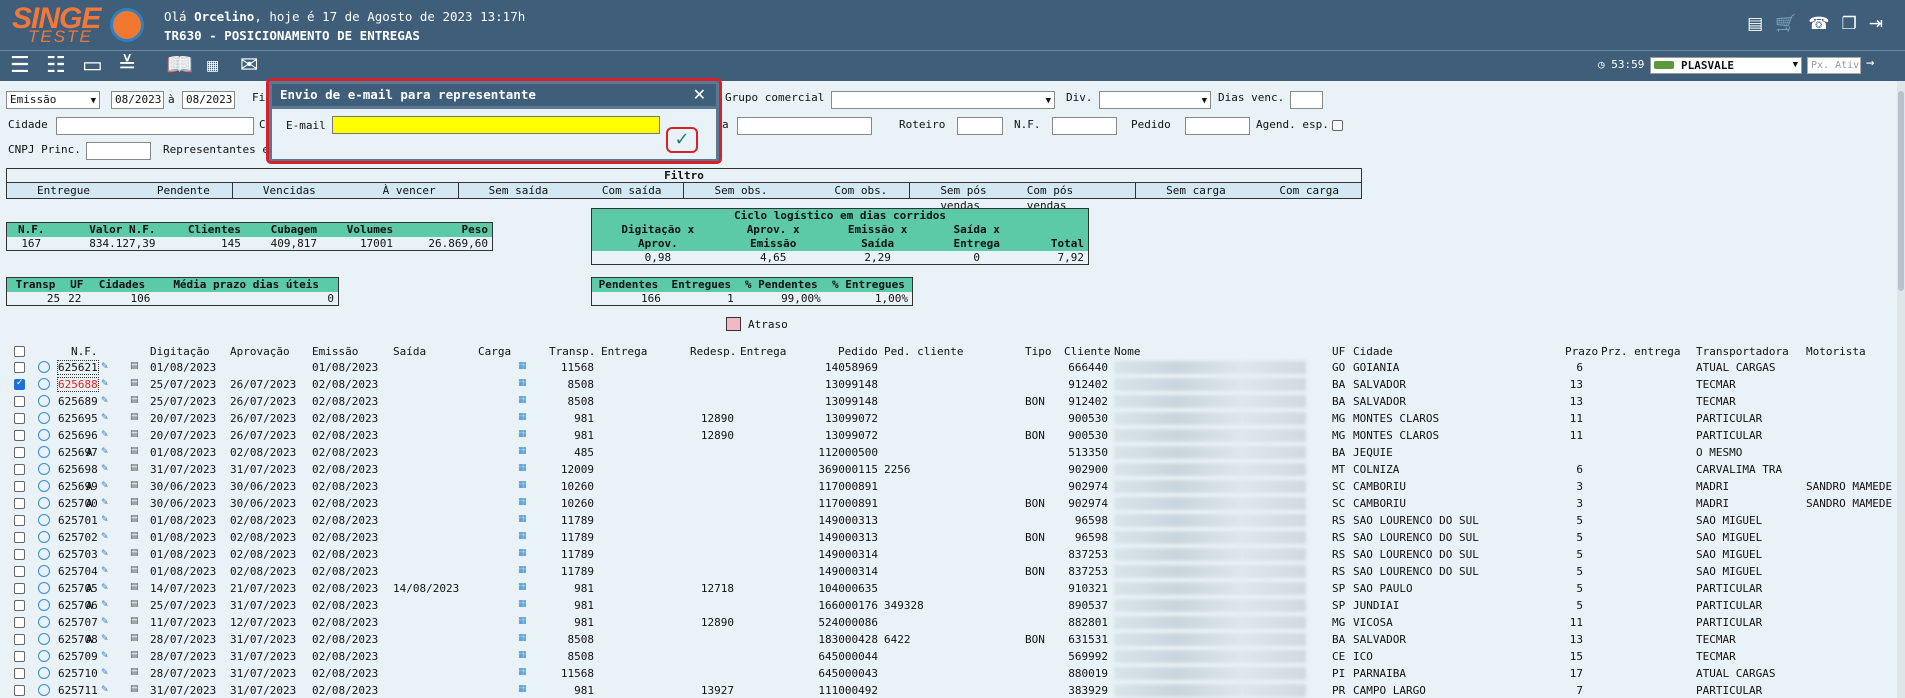  Describe the element at coordinates (983, 197) in the screenshot. I see `filter-sem-pos-vendas: Sem pós vendas` at that location.